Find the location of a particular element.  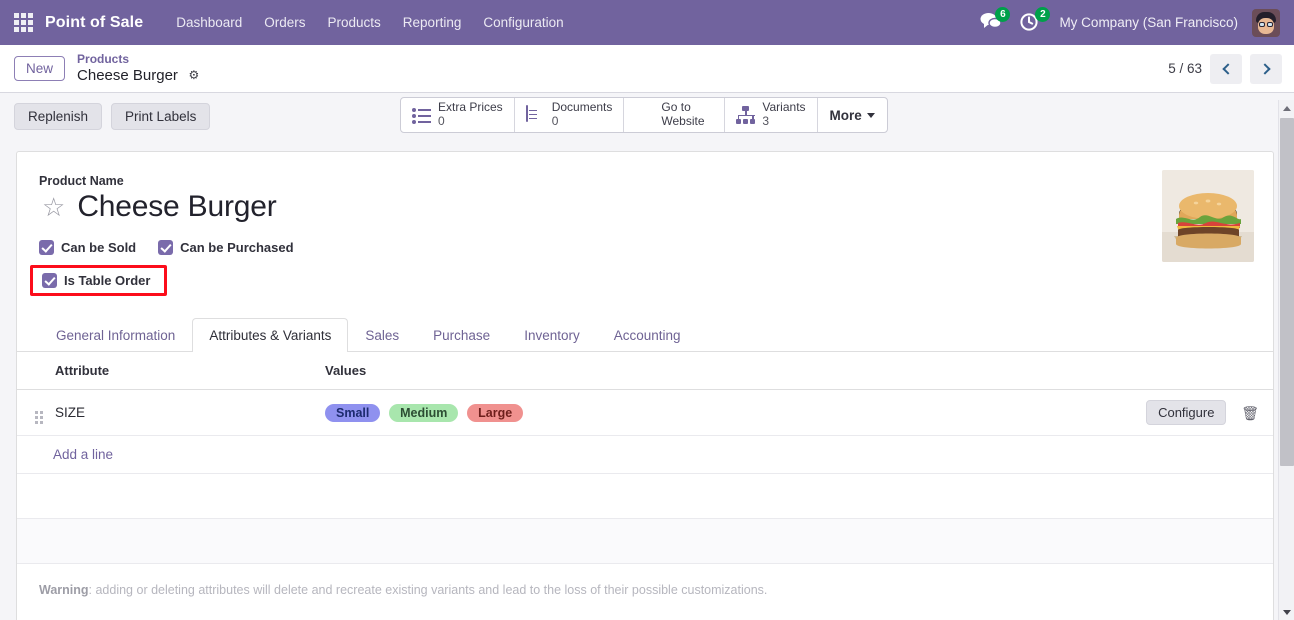

breadcrumb-current-record: Cheese Burger is located at coordinates (127, 75).